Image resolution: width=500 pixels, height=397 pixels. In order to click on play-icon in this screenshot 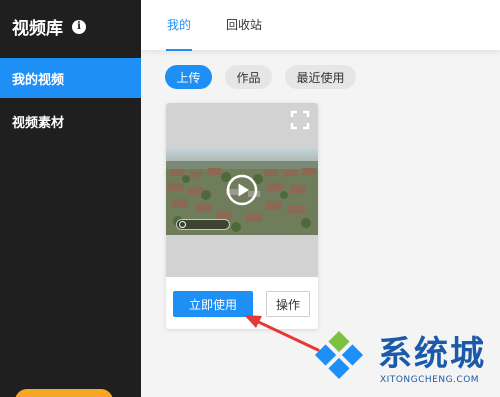, I will do `click(242, 190)`.